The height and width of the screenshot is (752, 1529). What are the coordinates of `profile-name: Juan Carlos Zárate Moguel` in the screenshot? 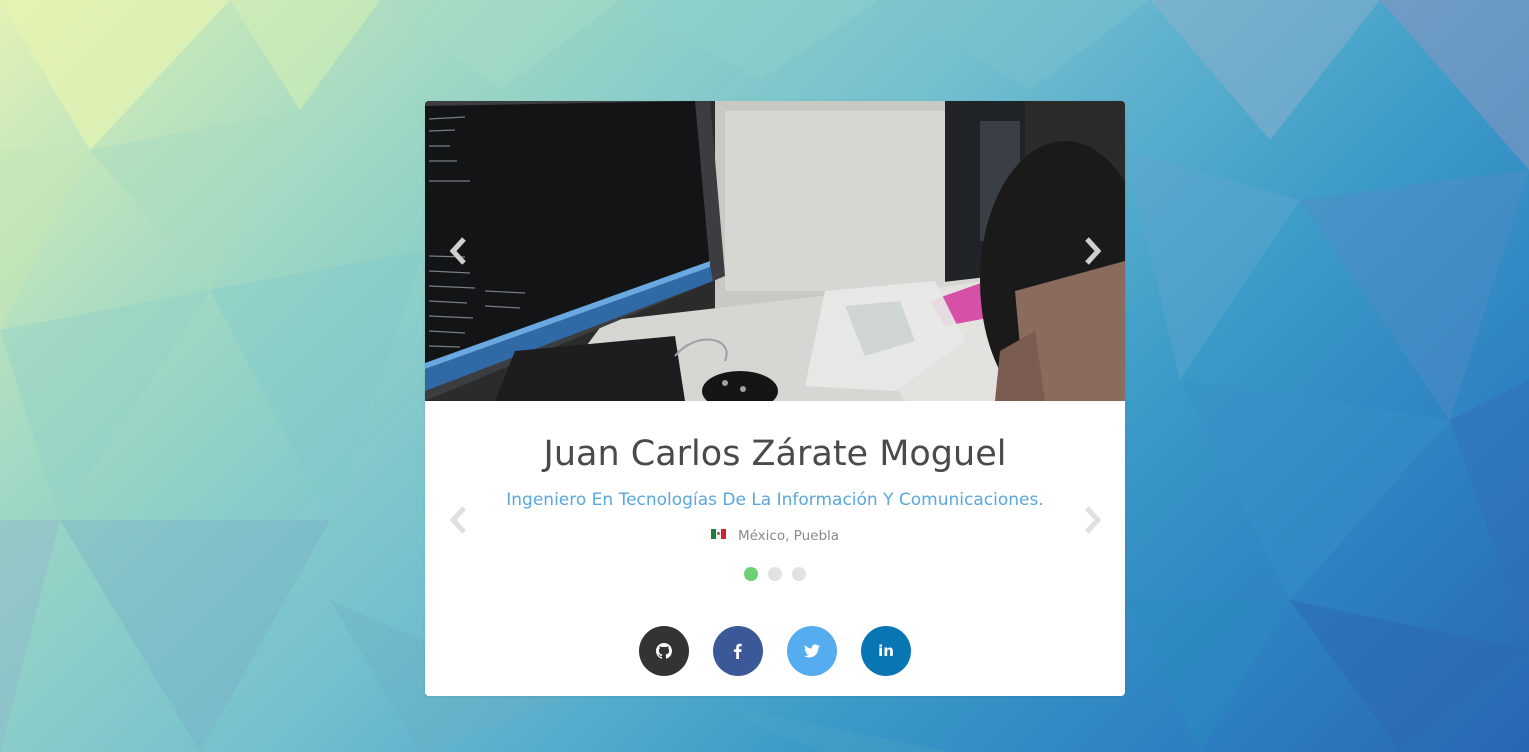 It's located at (775, 454).